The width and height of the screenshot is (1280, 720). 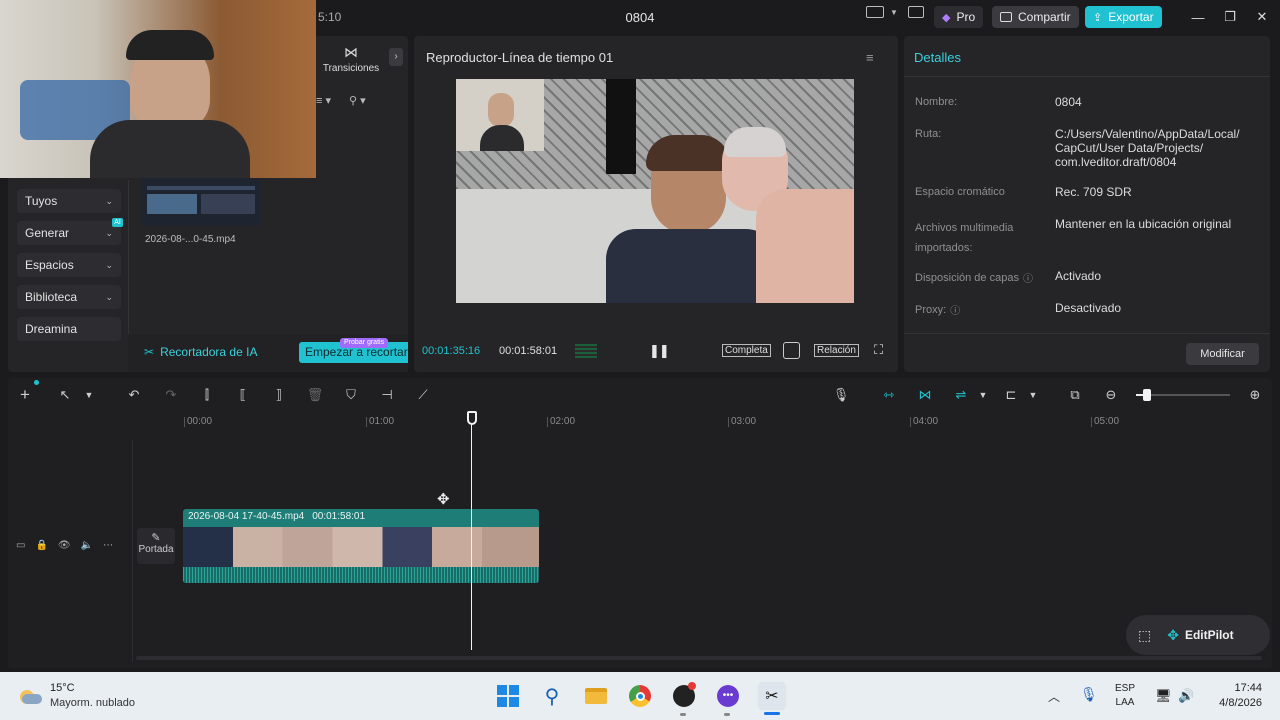 I want to click on add-track-icon: +, so click(x=25, y=394).